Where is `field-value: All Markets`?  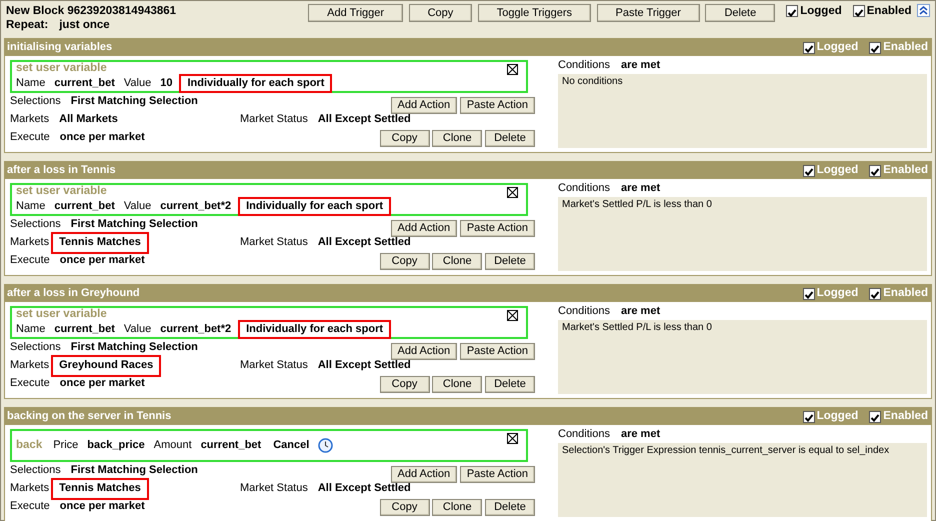 field-value: All Markets is located at coordinates (88, 120).